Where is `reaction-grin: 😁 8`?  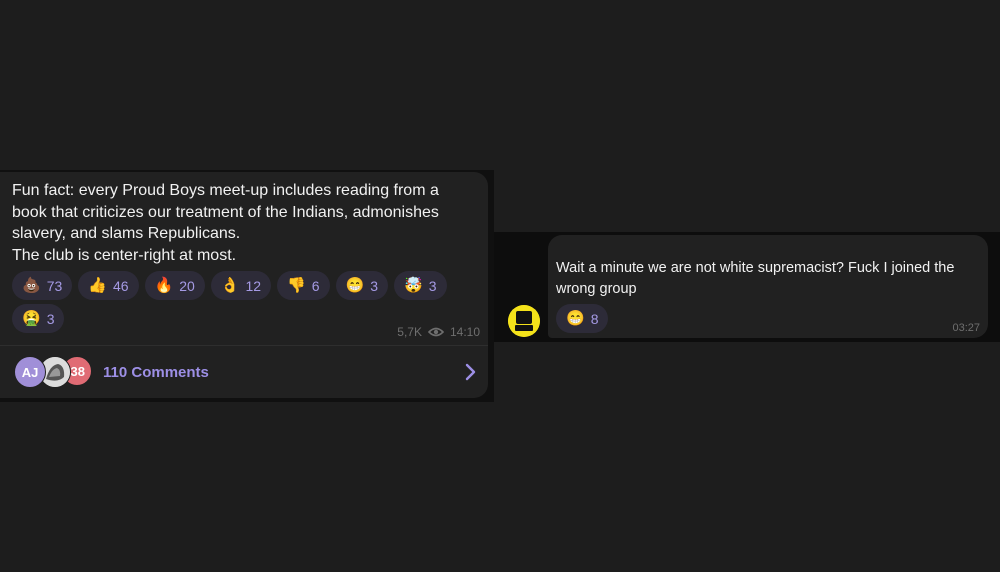 reaction-grin: 😁 8 is located at coordinates (582, 318).